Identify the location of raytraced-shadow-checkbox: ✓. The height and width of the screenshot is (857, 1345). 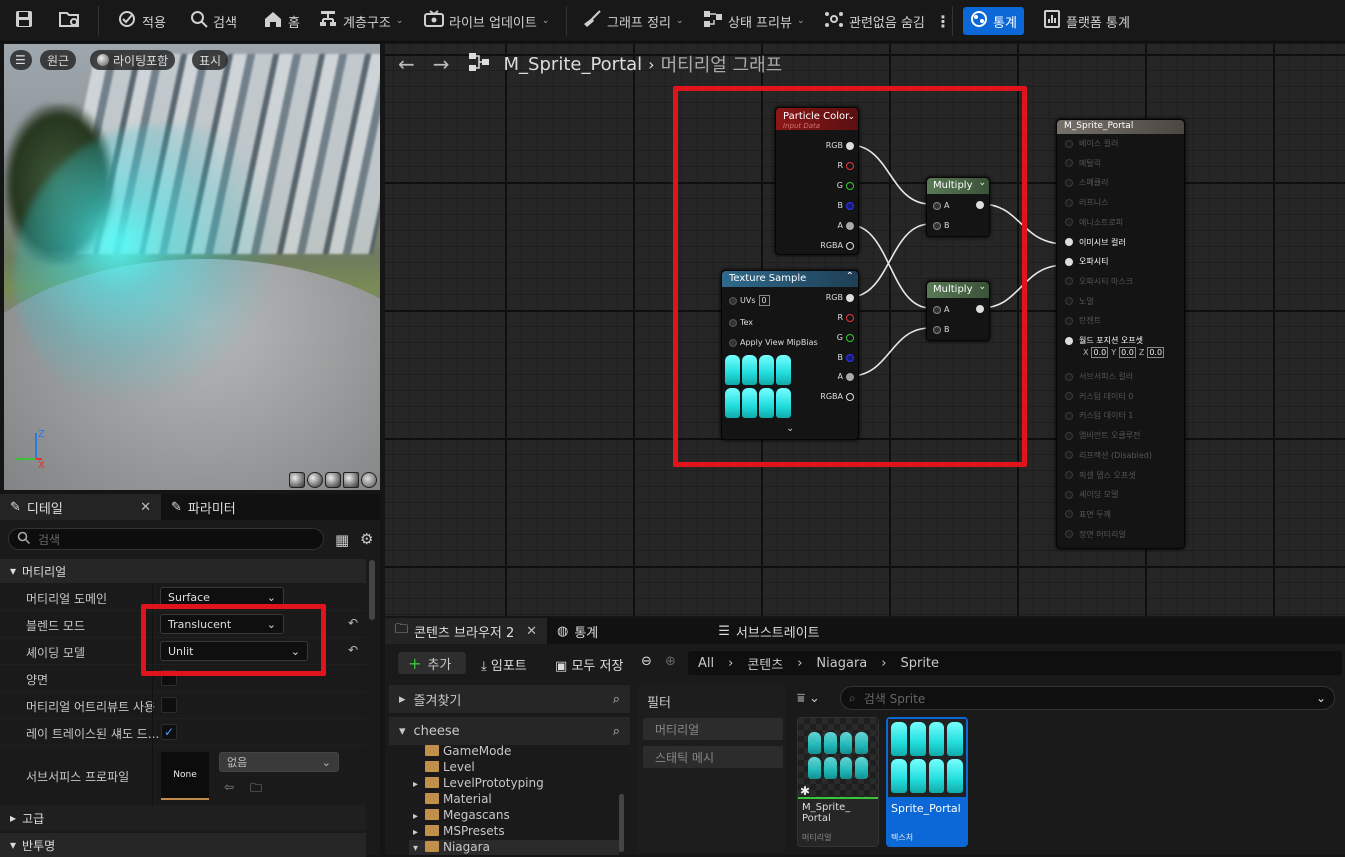
(169, 732).